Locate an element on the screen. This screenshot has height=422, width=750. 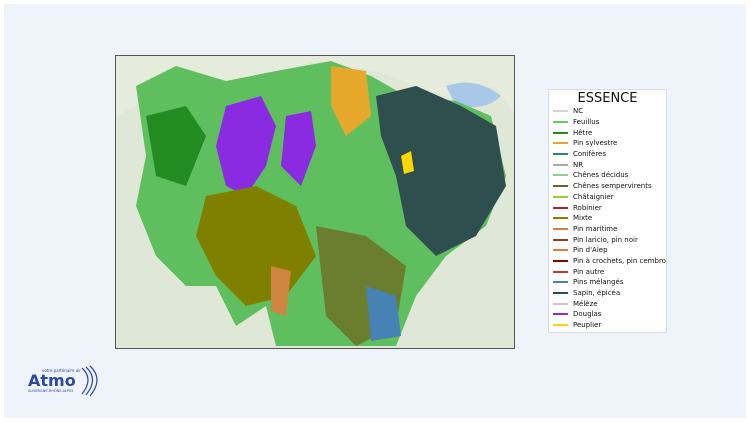
legend-label: Douglas is located at coordinates (587, 314).